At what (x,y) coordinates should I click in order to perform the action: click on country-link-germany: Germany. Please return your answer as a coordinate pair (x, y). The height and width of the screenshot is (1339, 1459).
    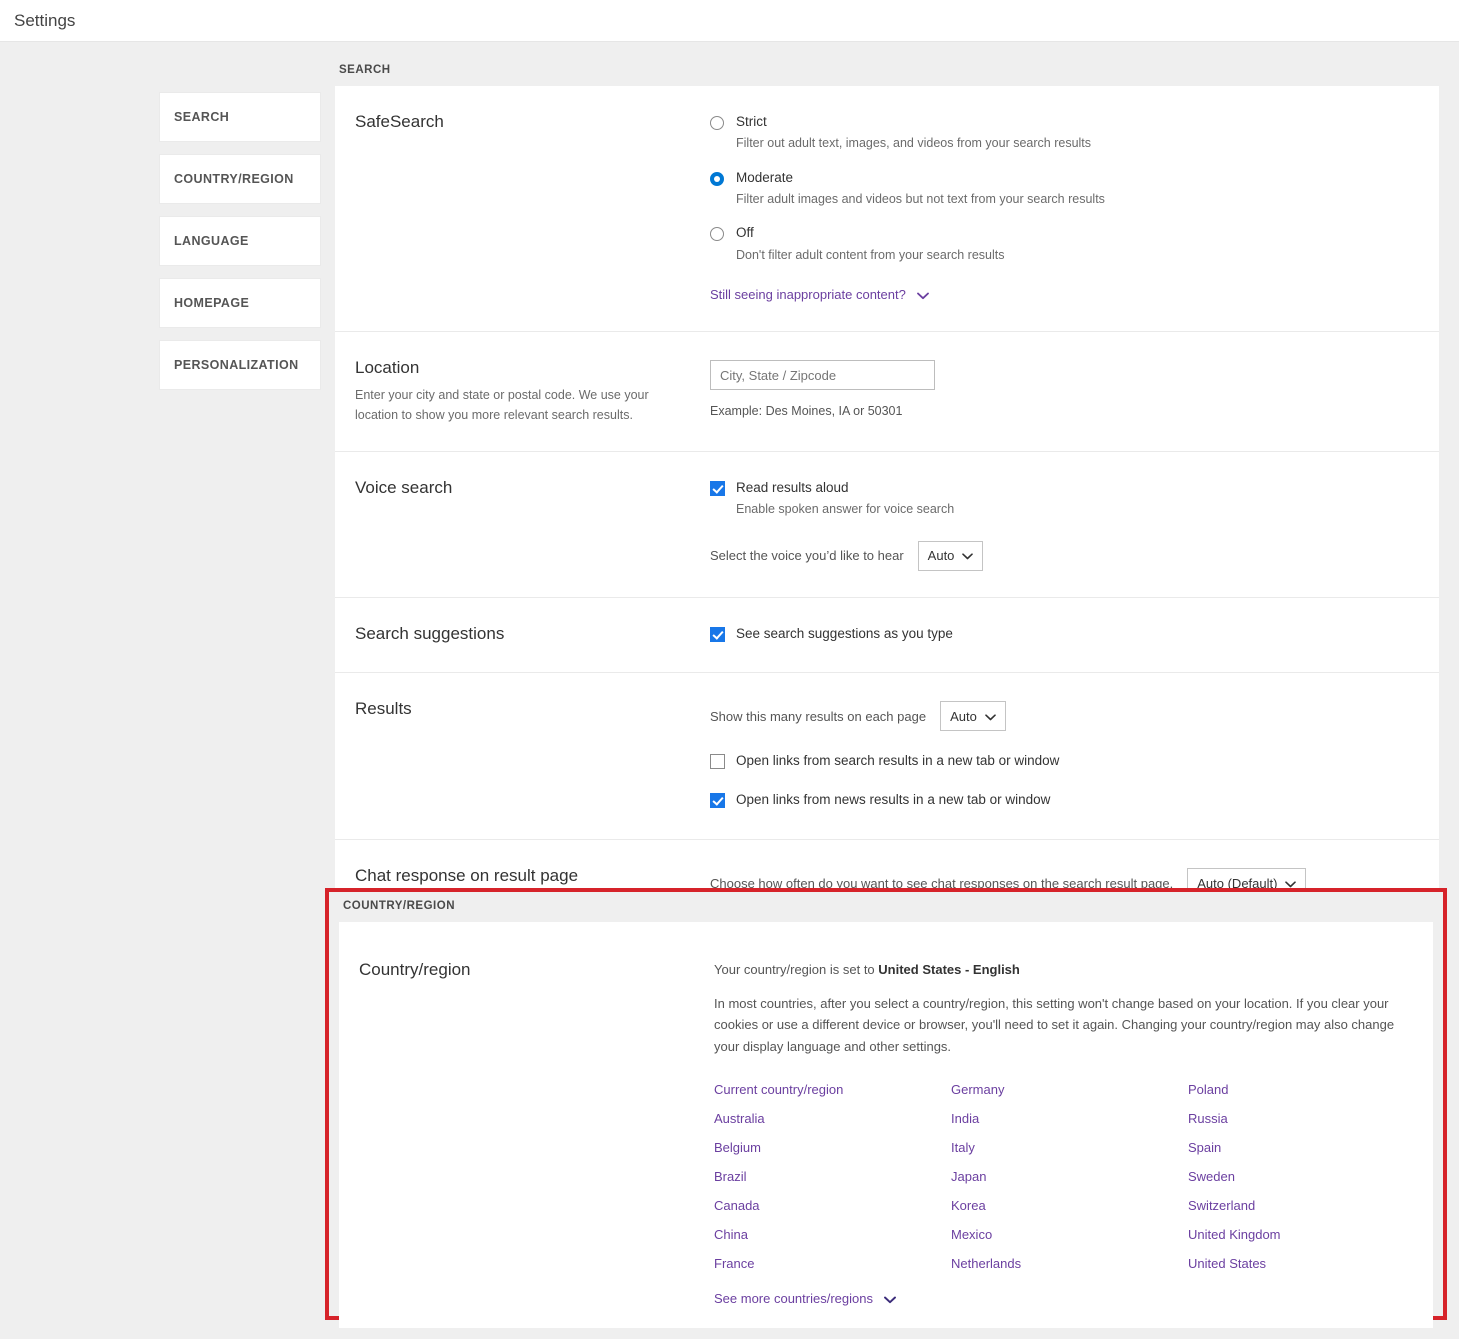
    Looking at the image, I should click on (977, 1089).